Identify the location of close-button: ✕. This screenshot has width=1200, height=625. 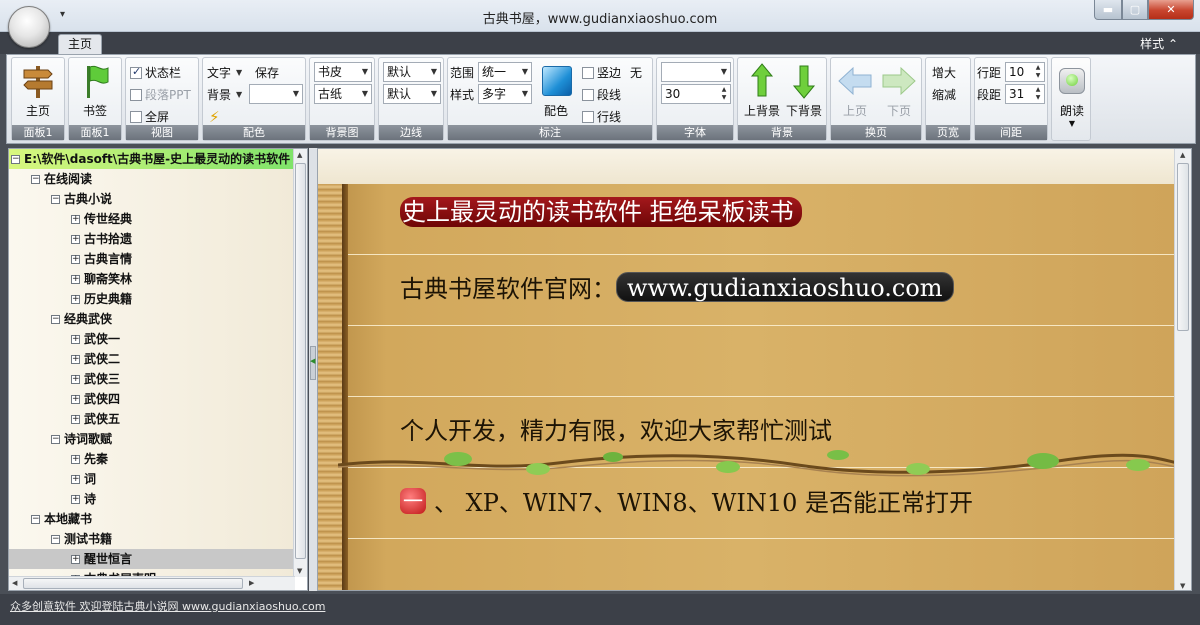
(1171, 10).